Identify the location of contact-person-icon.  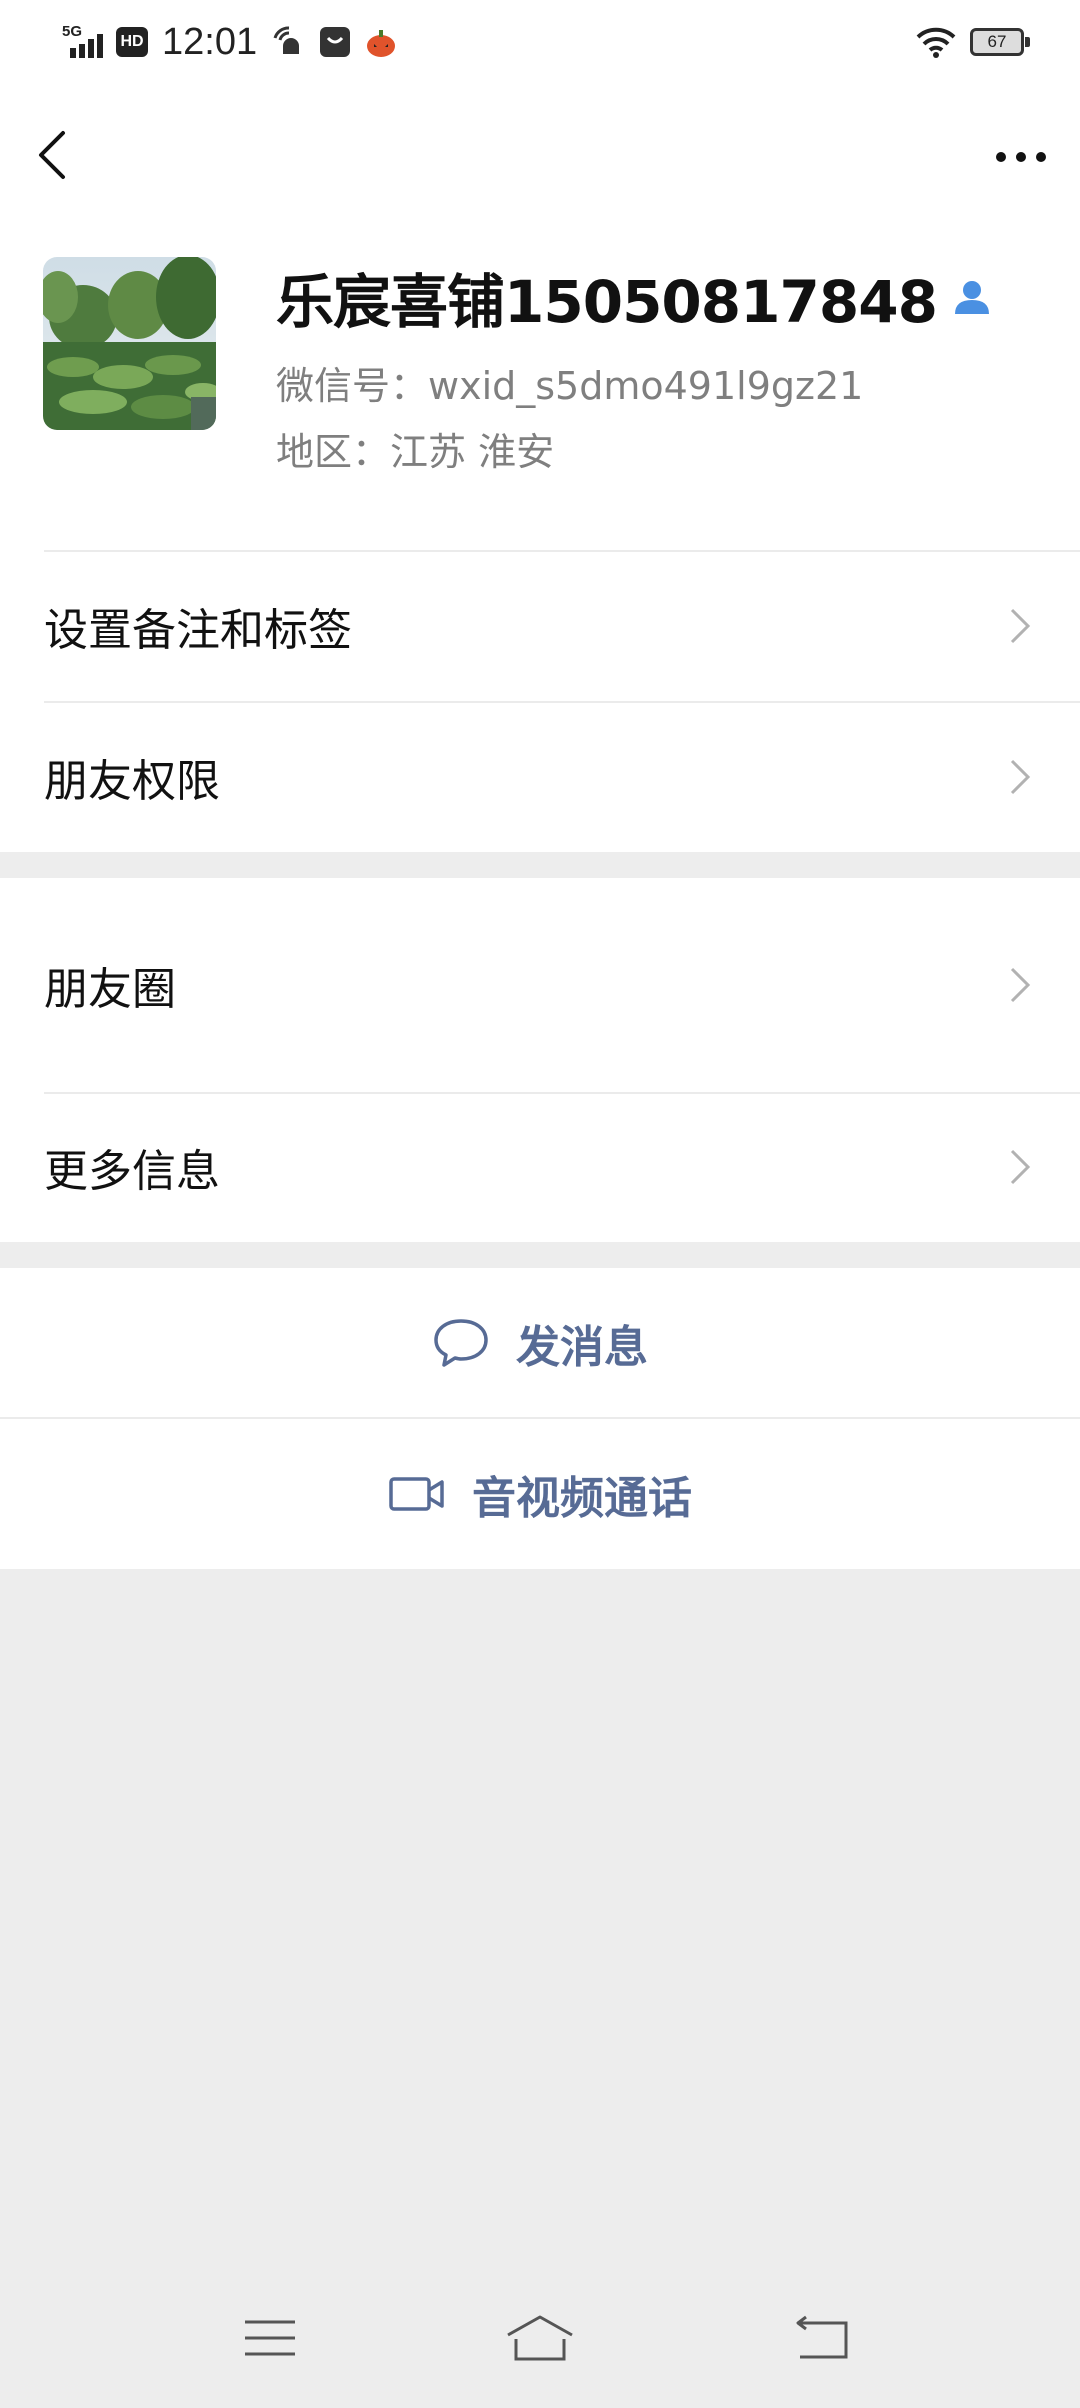
(971, 297).